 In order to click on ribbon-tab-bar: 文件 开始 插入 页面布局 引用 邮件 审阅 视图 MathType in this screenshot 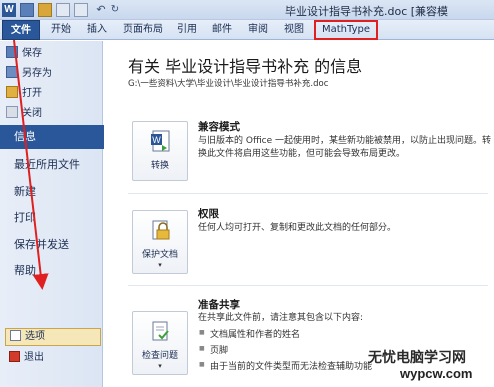, I will do `click(247, 30)`.